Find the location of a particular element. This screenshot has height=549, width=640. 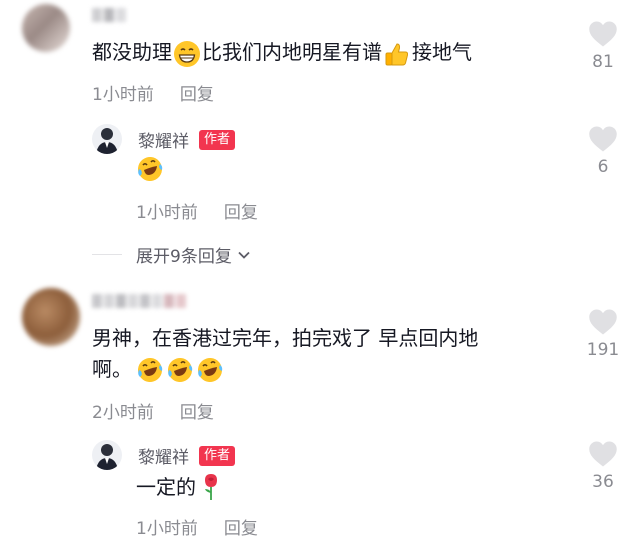

comment-time: 2小时前 is located at coordinates (123, 413).